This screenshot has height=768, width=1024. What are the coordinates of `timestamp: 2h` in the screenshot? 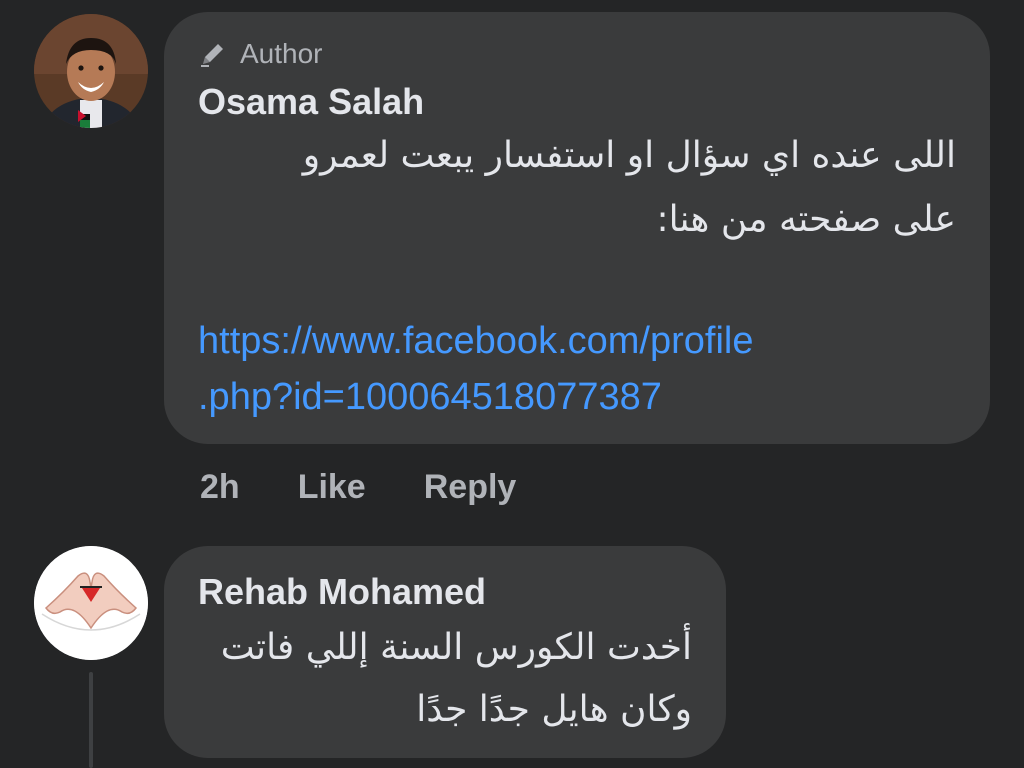 It's located at (220, 487).